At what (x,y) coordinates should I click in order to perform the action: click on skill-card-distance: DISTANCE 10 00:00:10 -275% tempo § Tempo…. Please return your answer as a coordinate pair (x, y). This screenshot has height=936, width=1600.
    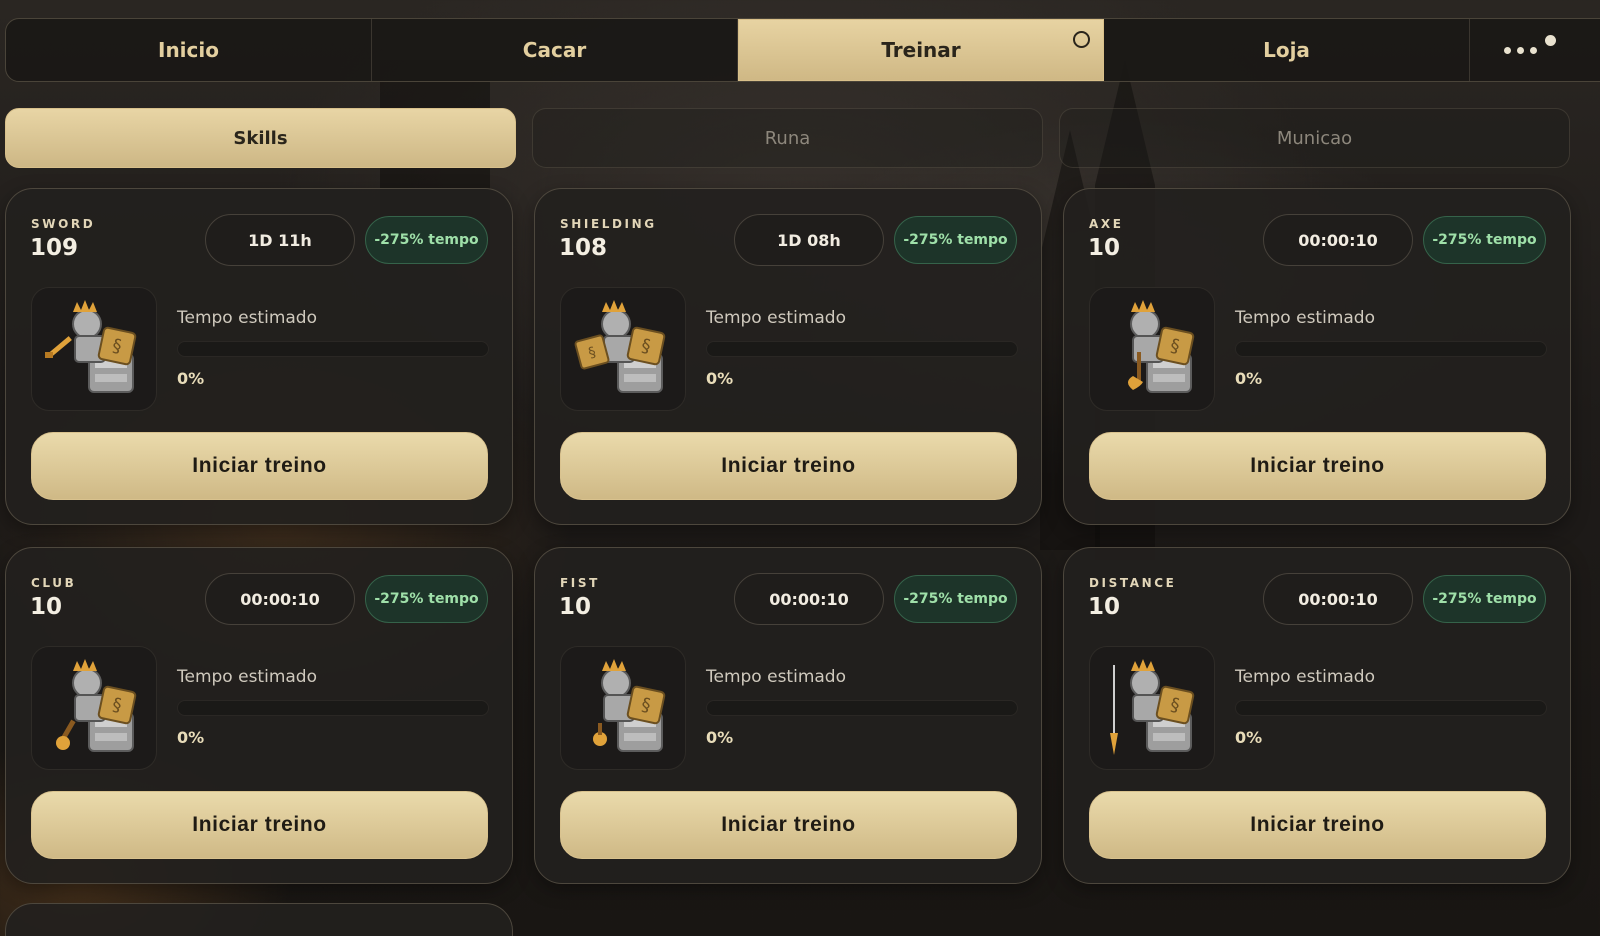
    Looking at the image, I should click on (1317, 715).